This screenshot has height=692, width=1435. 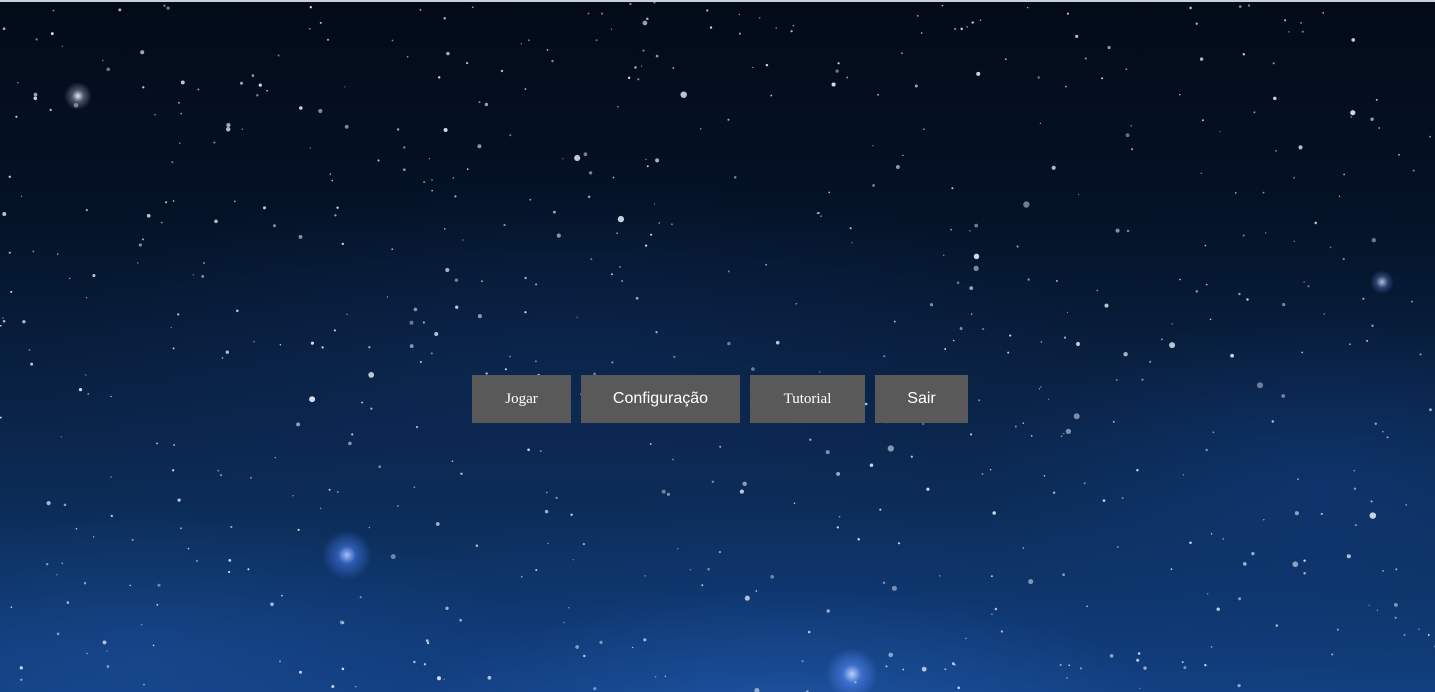 What do you see at coordinates (807, 399) in the screenshot?
I see `tutorial-button: Tutorial` at bounding box center [807, 399].